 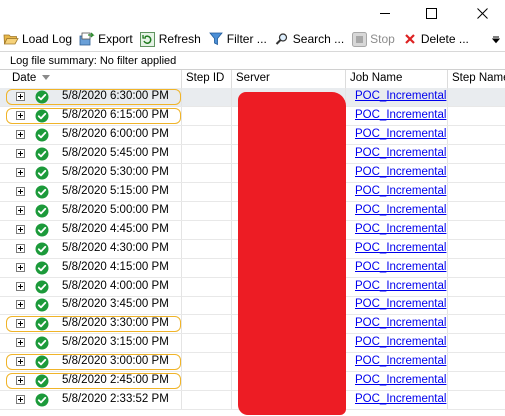 I want to click on row-date: 5/8/2020 6:30:00 PM, so click(x=115, y=96).